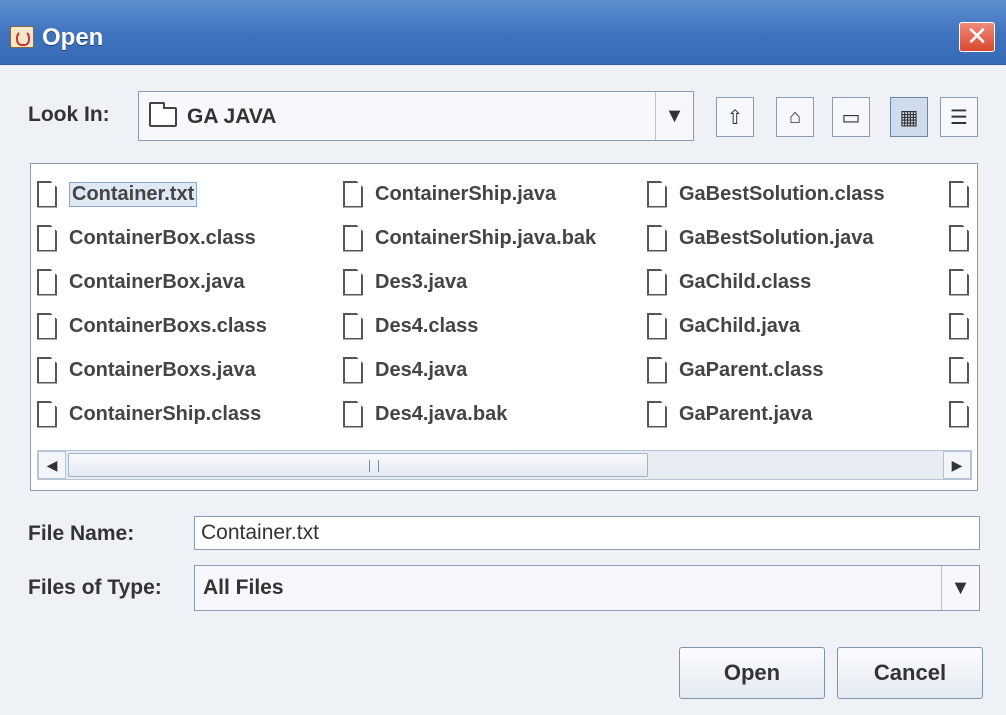 Image resolution: width=1006 pixels, height=715 pixels. Describe the element at coordinates (81, 533) in the screenshot. I see `file-name-label: File Name:` at that location.